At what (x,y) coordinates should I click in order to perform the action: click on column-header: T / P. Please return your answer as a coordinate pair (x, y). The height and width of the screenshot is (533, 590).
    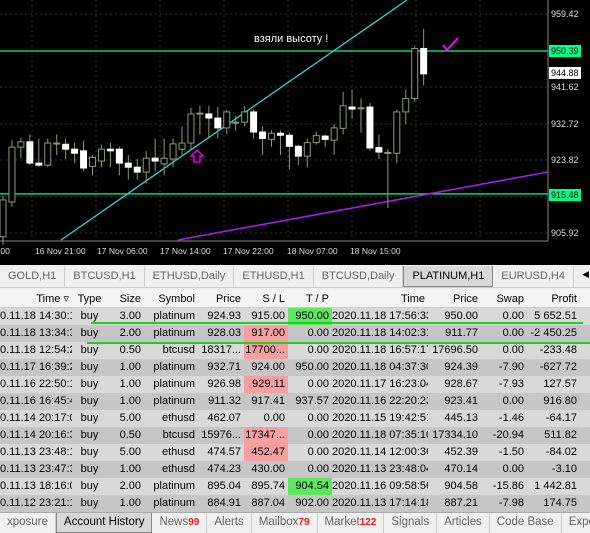
    Looking at the image, I should click on (310, 298).